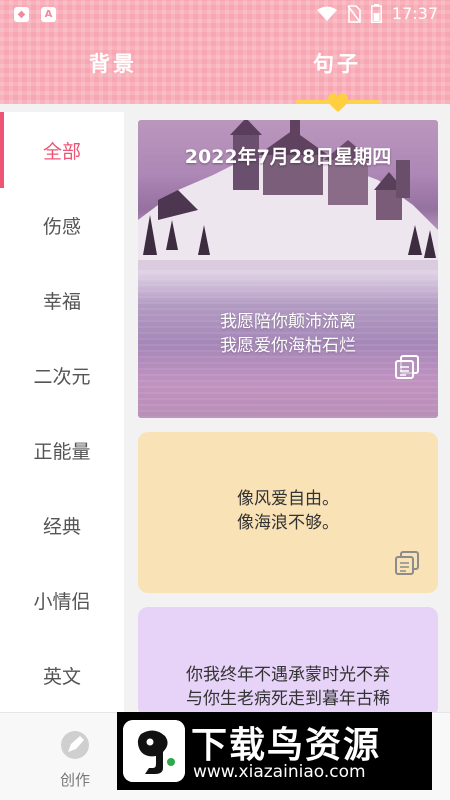  Describe the element at coordinates (74, 780) in the screenshot. I see `create-label: 创作` at that location.